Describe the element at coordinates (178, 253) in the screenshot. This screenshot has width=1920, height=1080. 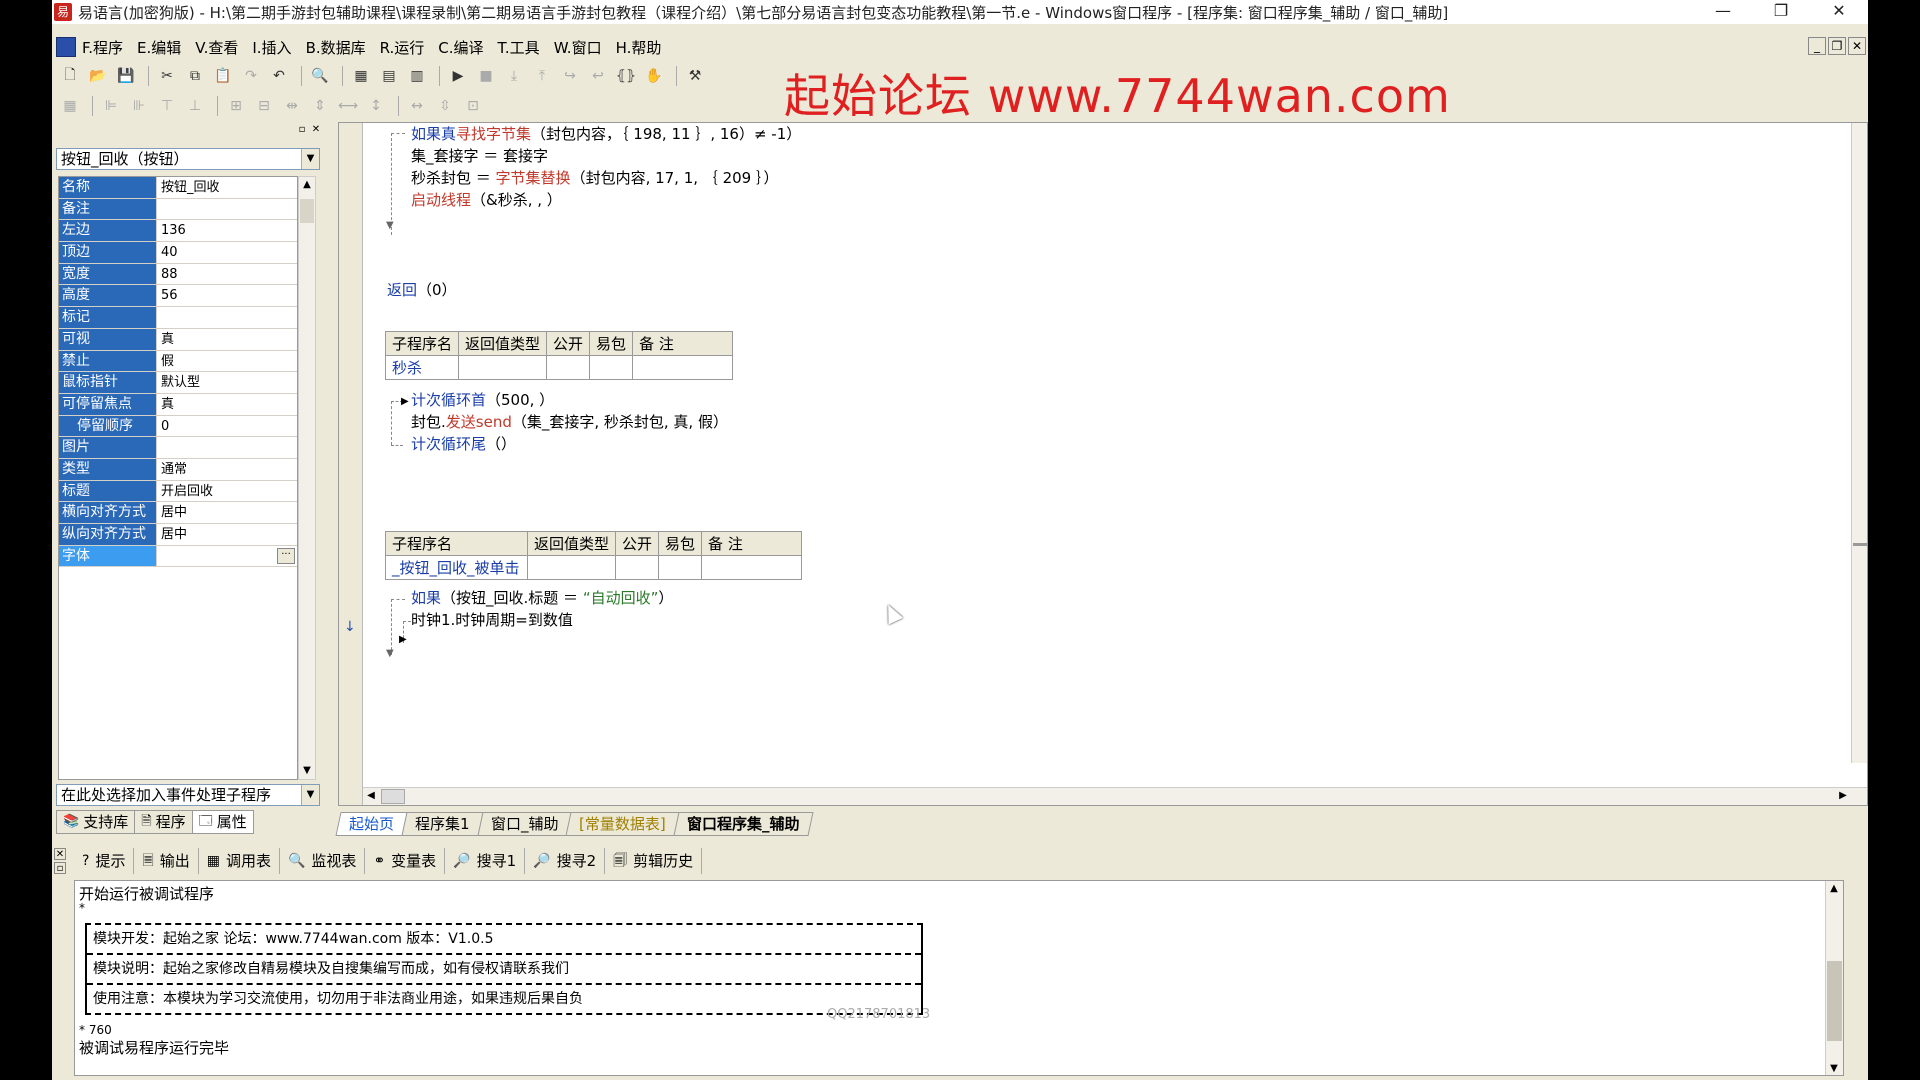
I see `prop-row-top: 顶边 40` at that location.